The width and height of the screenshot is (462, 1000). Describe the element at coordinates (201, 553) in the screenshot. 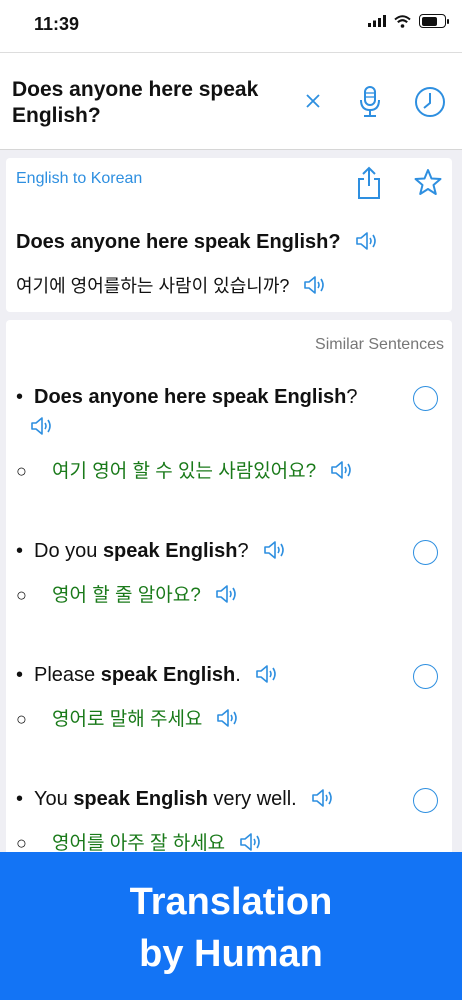

I see `similar-english: • Do you speak English?` at that location.